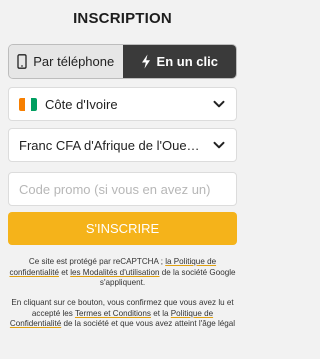 The width and height of the screenshot is (320, 359). Describe the element at coordinates (112, 145) in the screenshot. I see `currency-value: Franc CFA d'Afrique de l'Ouest (XOF)` at that location.